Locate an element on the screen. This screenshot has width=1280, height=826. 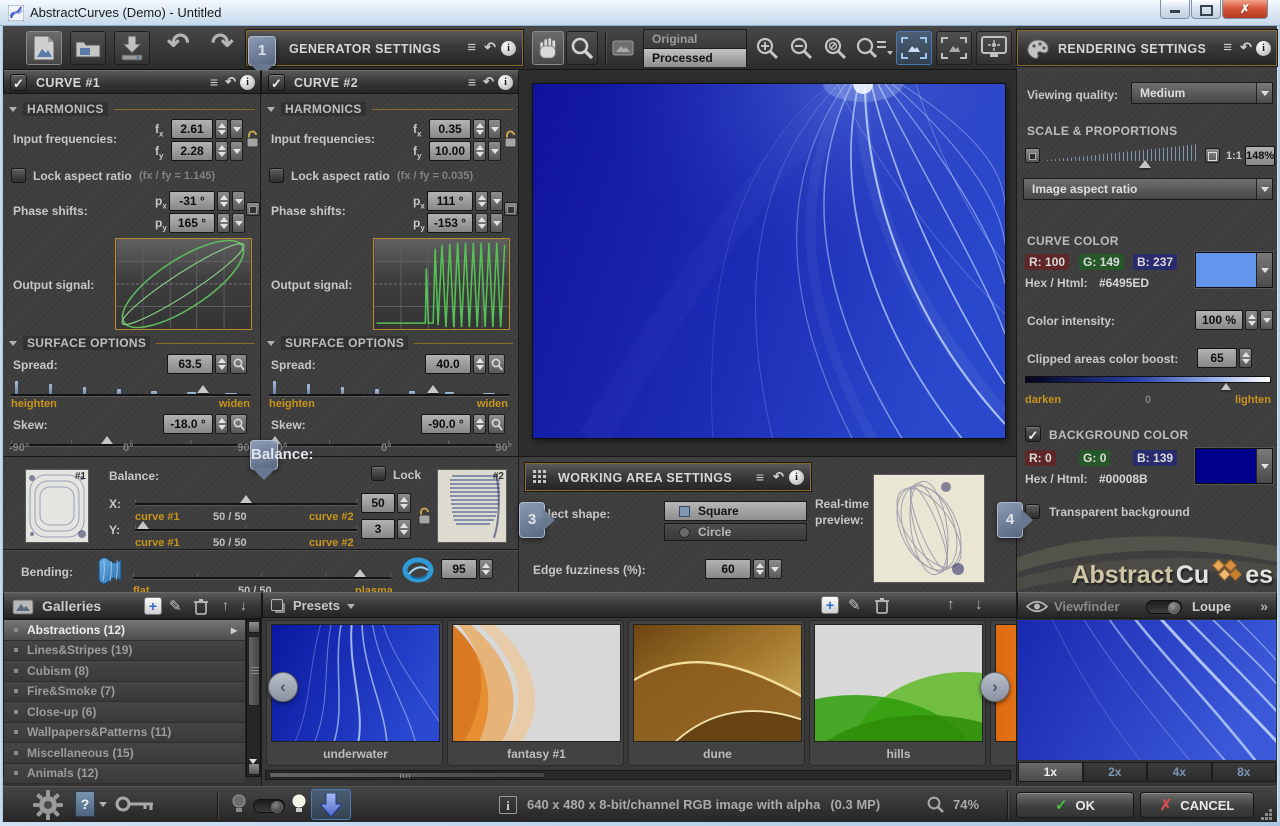
curve2-fx-stepper is located at coordinates (479, 129).